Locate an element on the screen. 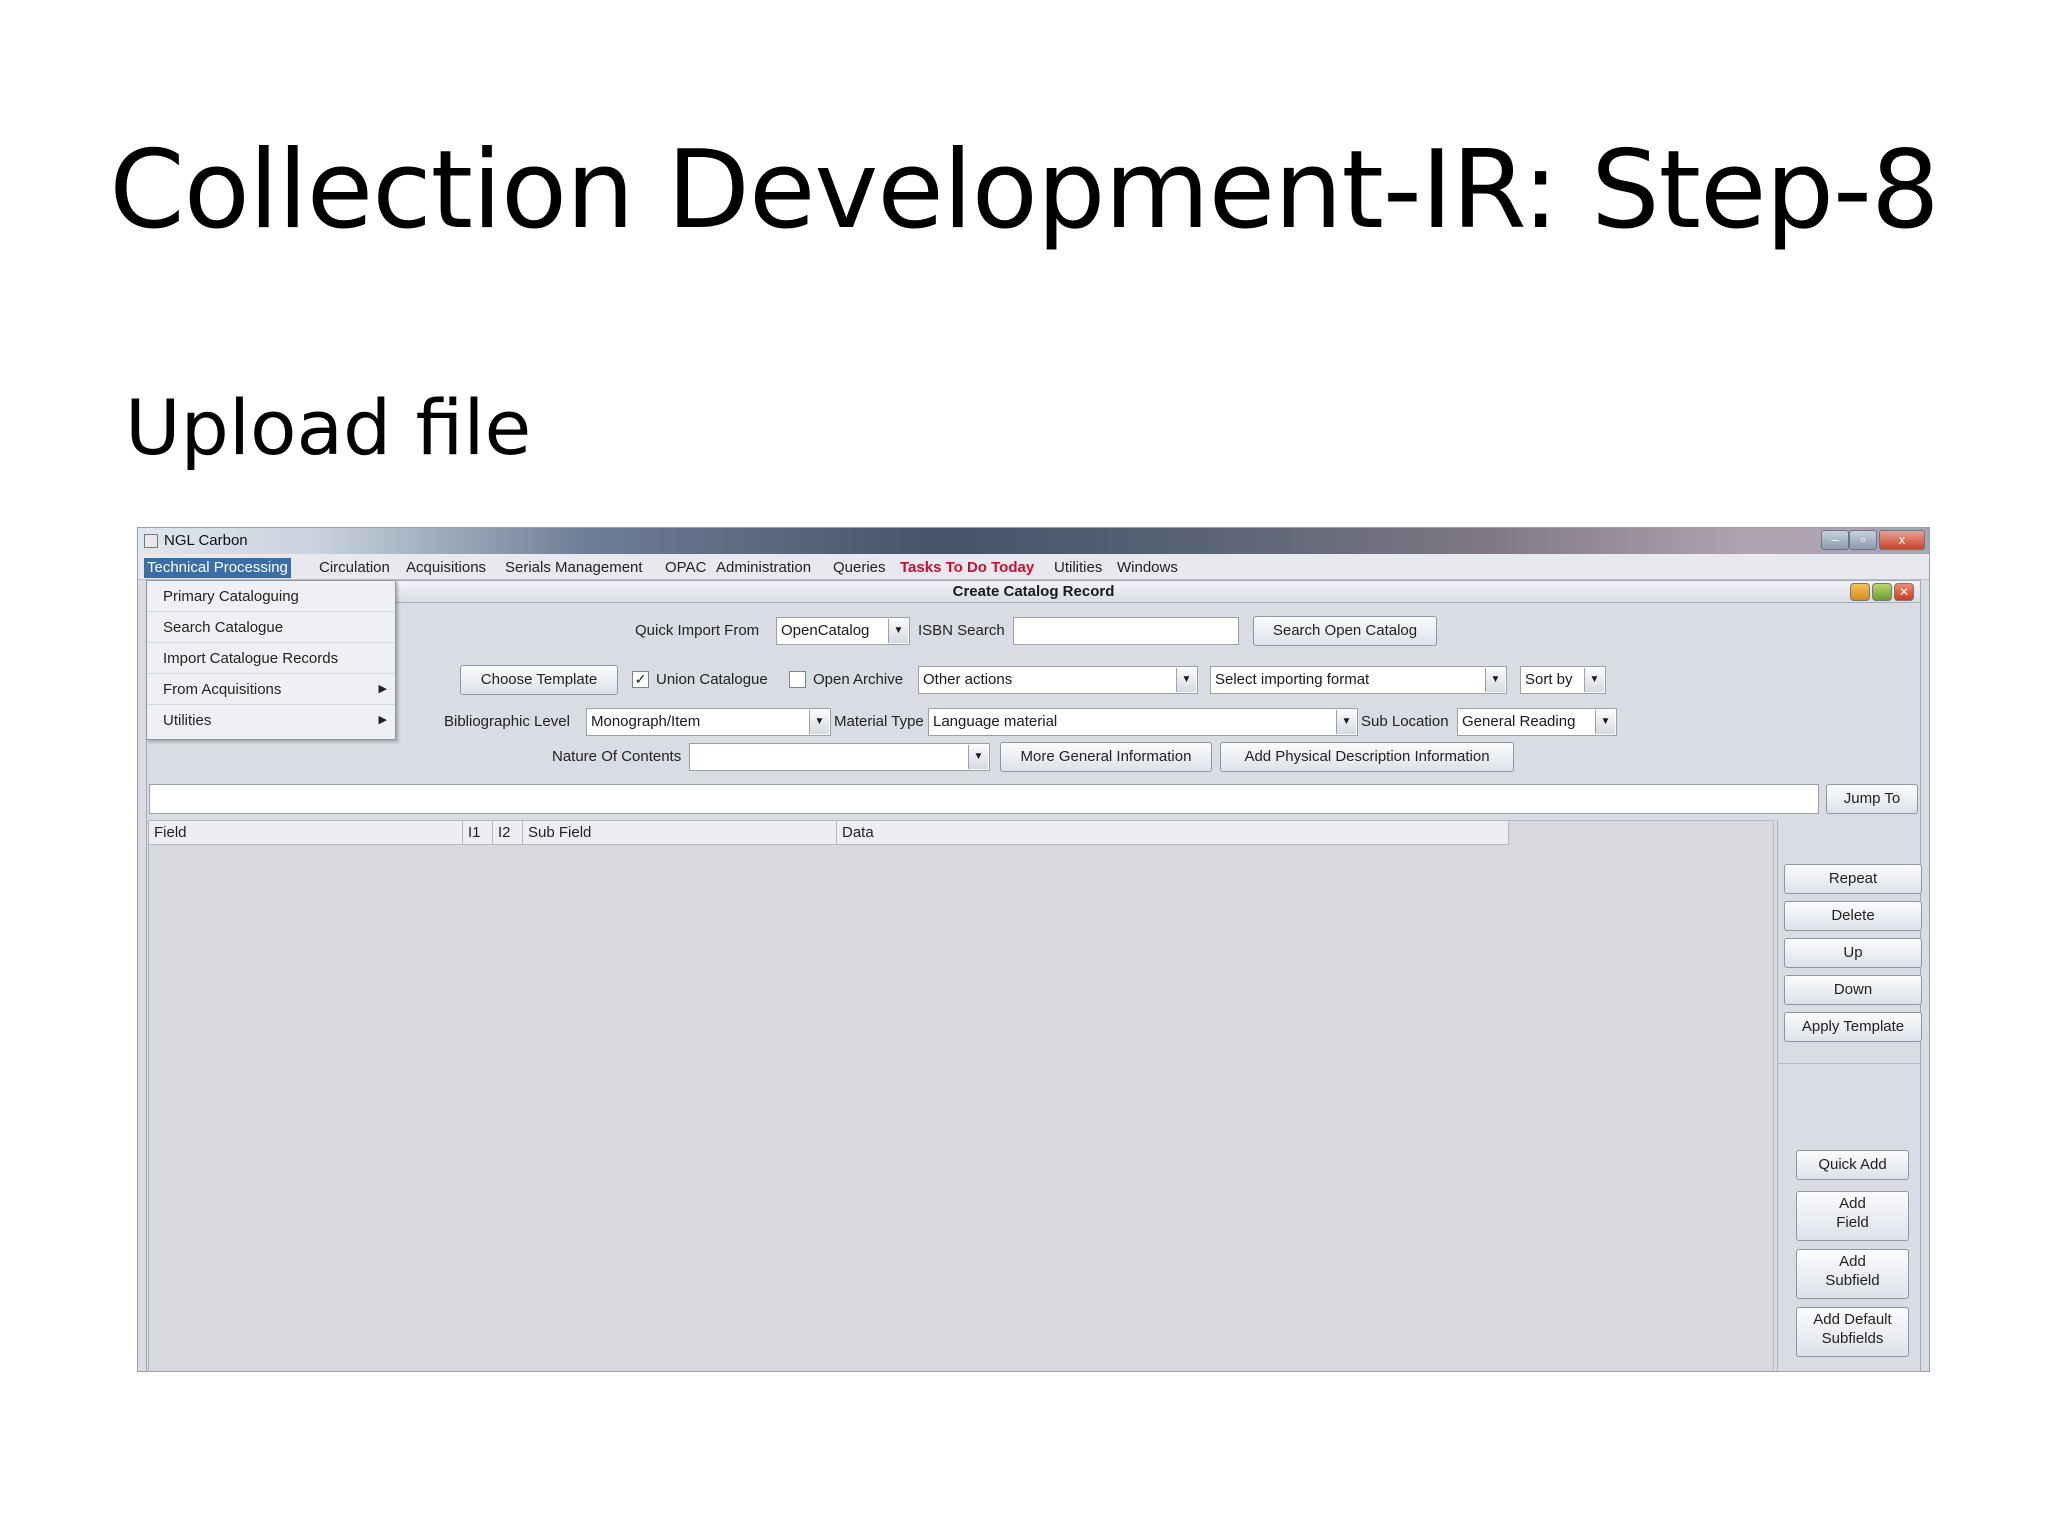 The width and height of the screenshot is (2048, 1536). menu-utilities-sub-label: Utilities is located at coordinates (187, 720).